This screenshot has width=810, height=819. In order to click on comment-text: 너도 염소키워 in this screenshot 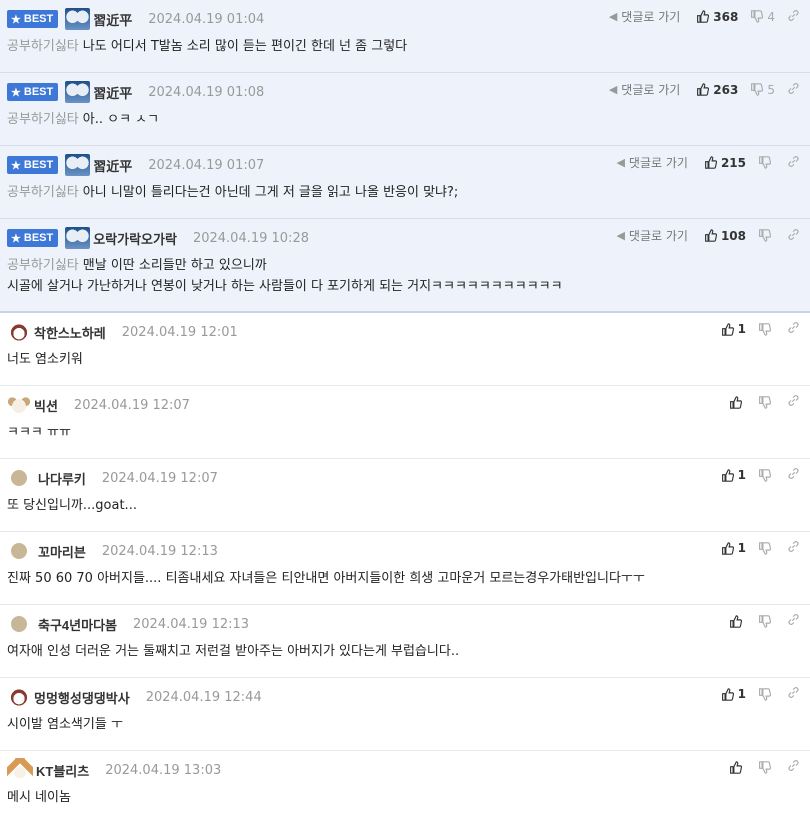, I will do `click(45, 359)`.